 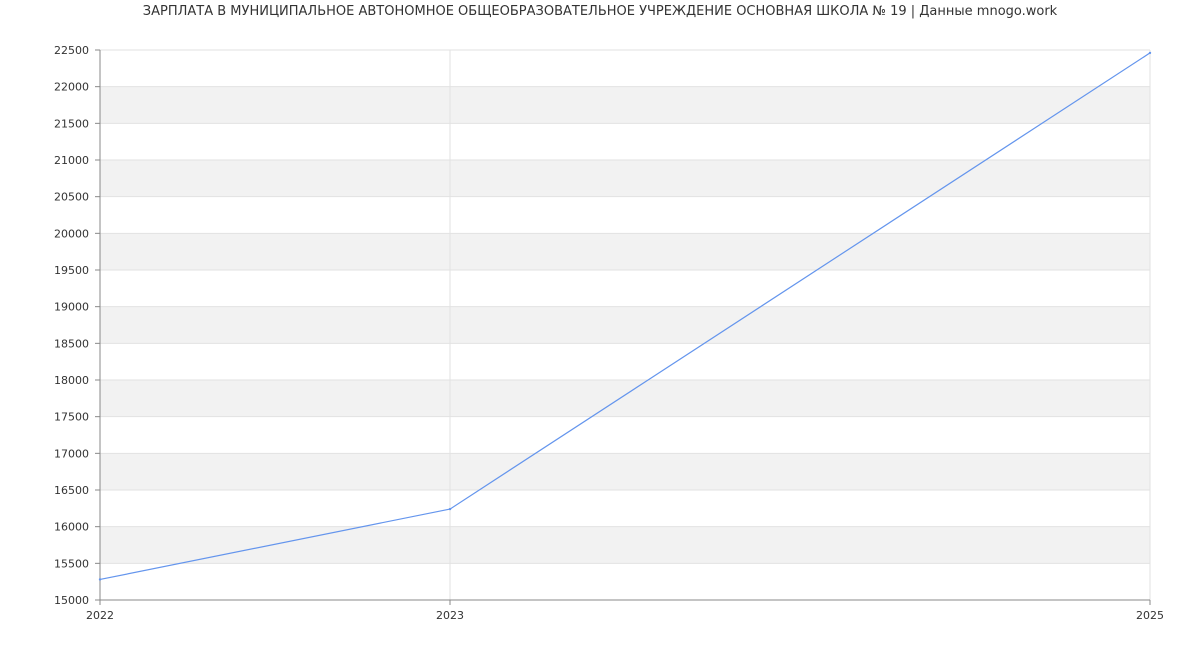 I want to click on y-tick-label: 22000, so click(x=71, y=87).